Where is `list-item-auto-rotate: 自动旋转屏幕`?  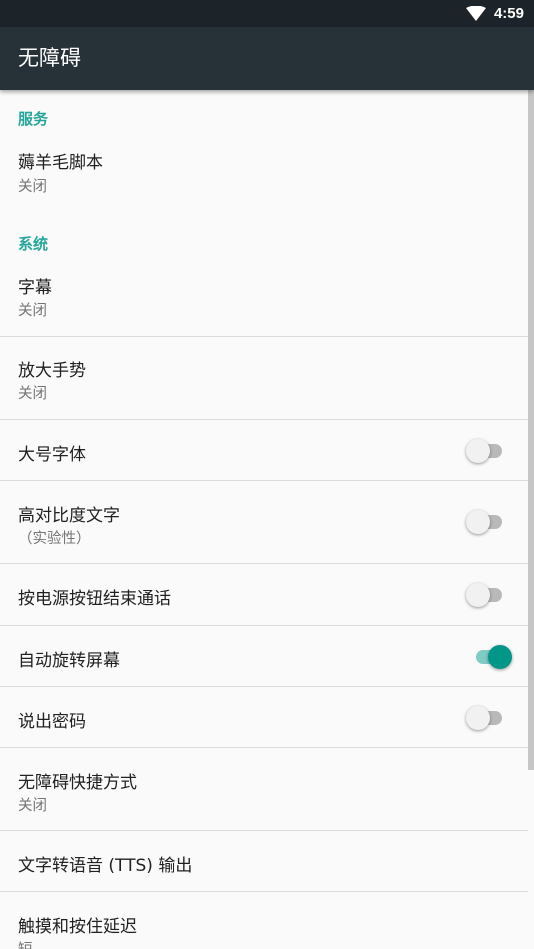 list-item-auto-rotate: 自动旋转屏幕 is located at coordinates (264, 656).